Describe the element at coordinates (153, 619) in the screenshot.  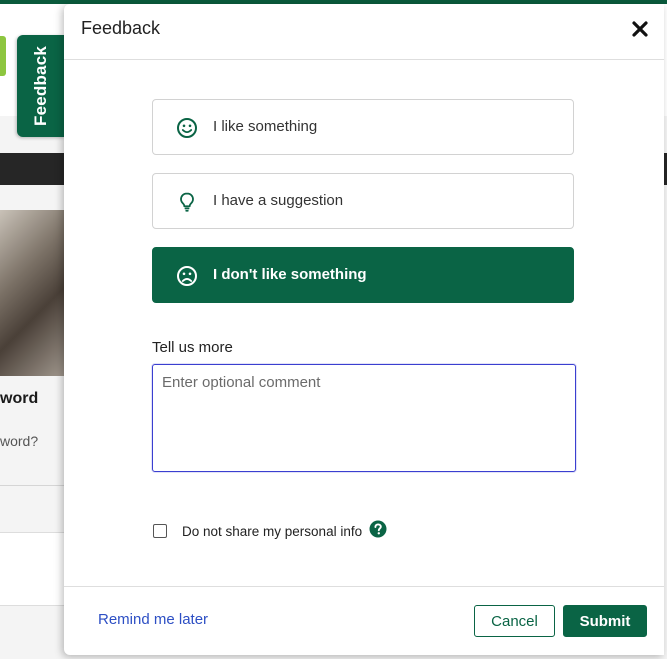
I see `remind-me-later-link: Remind me later` at that location.